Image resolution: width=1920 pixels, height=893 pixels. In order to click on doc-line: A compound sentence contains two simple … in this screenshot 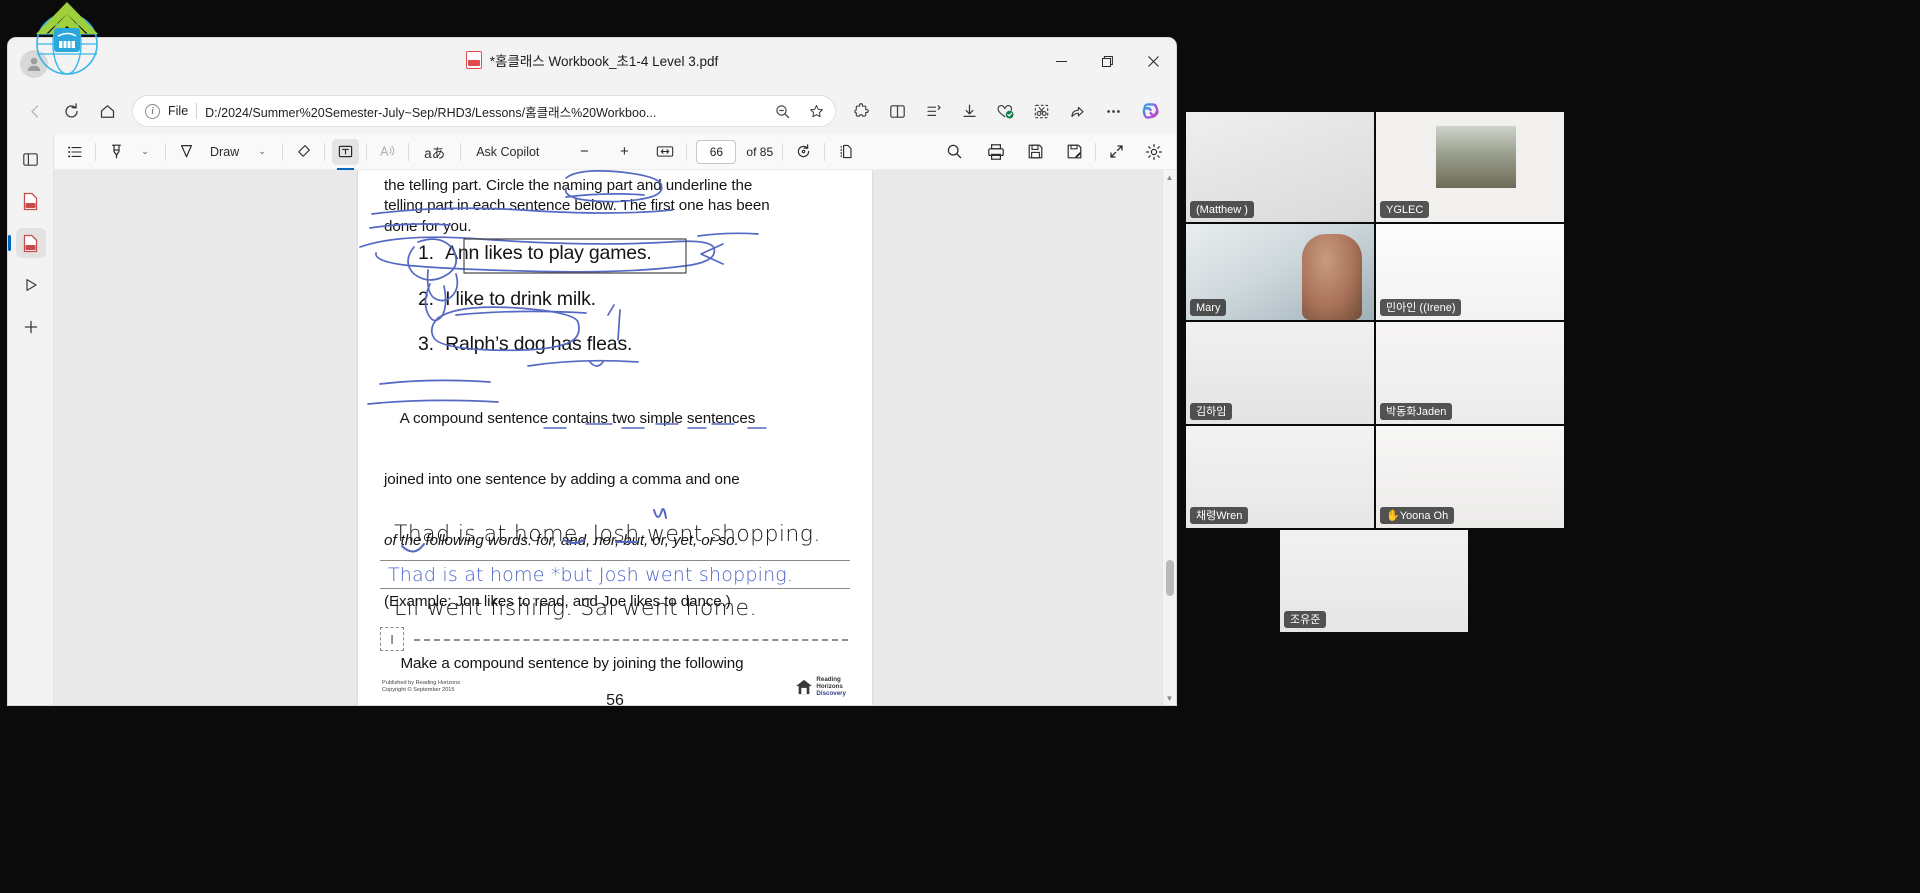, I will do `click(570, 418)`.